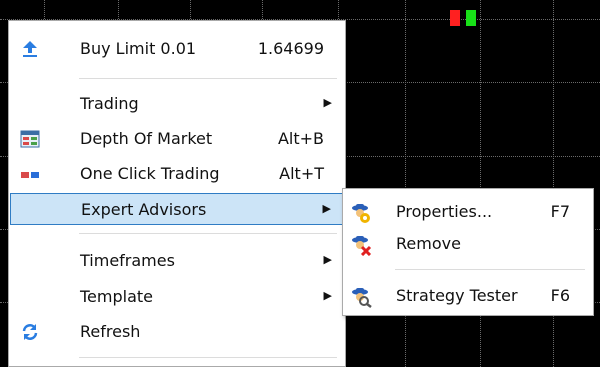  I want to click on refresh-icon, so click(30, 332).